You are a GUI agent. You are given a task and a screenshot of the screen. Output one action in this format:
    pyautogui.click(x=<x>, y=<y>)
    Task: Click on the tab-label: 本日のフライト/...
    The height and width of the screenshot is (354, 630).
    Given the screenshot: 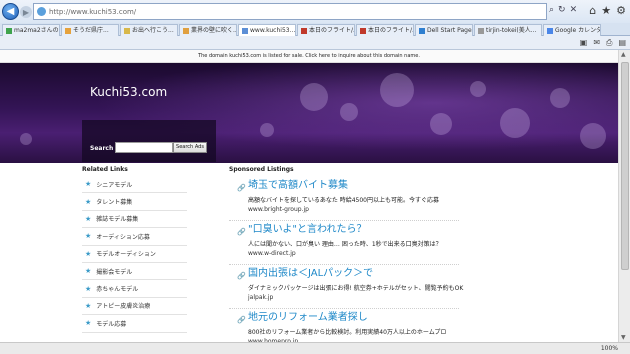 What is the action you would take?
    pyautogui.click(x=391, y=30)
    